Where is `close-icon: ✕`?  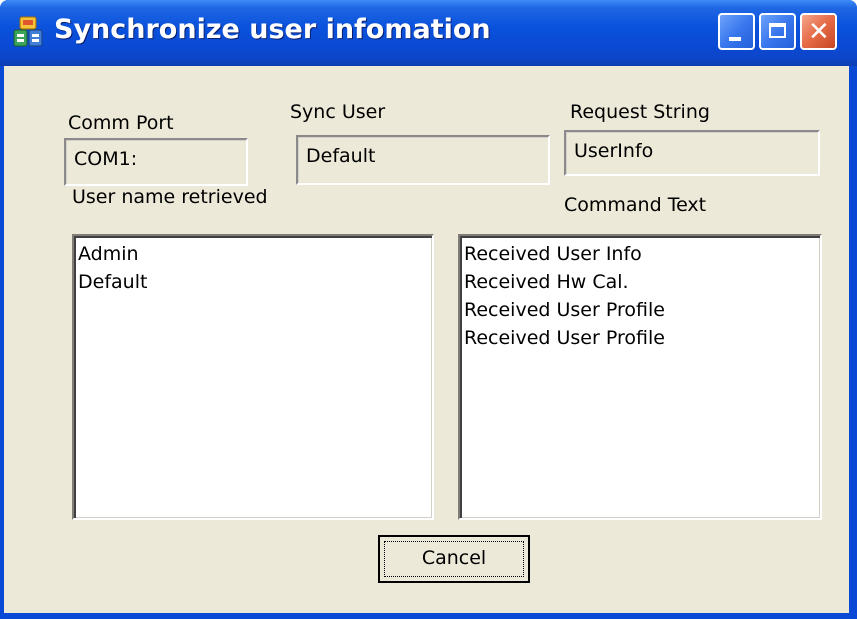 close-icon: ✕ is located at coordinates (819, 32).